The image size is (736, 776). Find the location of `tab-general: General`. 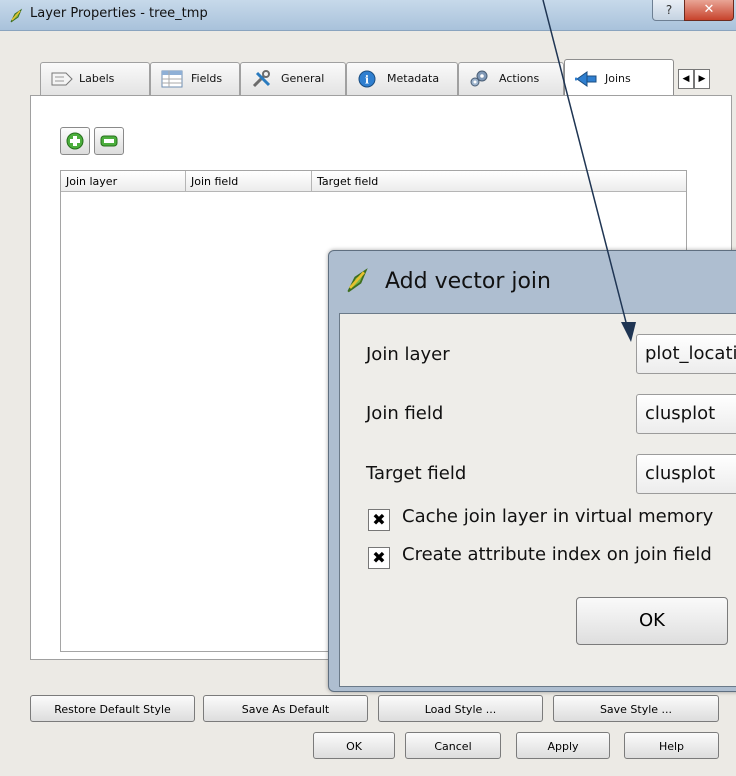

tab-general: General is located at coordinates (293, 78).